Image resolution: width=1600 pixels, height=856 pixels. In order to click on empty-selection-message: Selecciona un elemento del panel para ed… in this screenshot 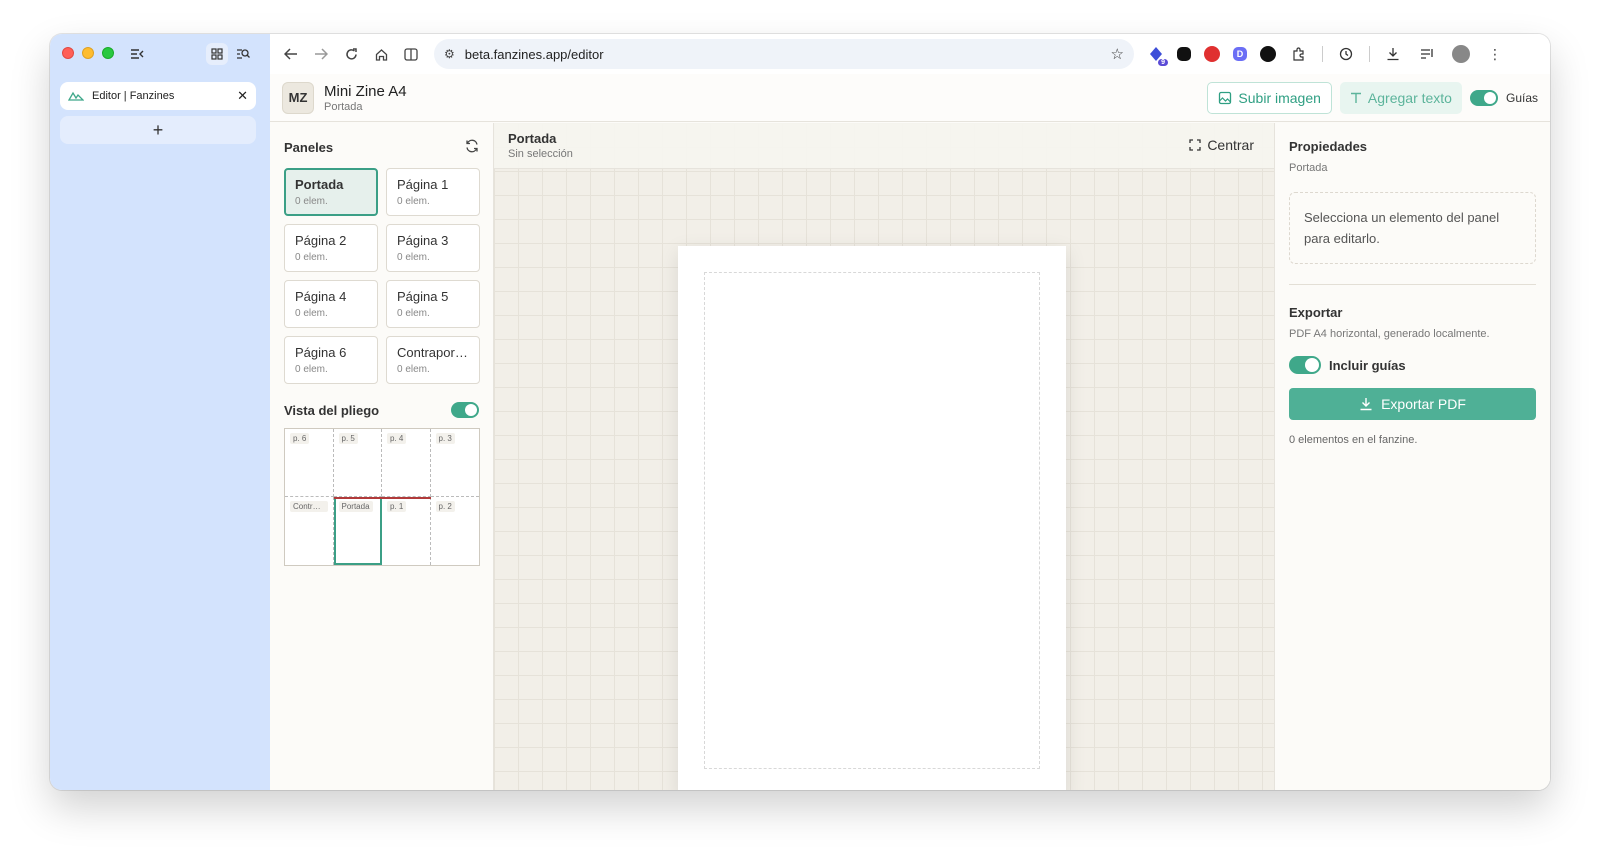, I will do `click(1412, 228)`.